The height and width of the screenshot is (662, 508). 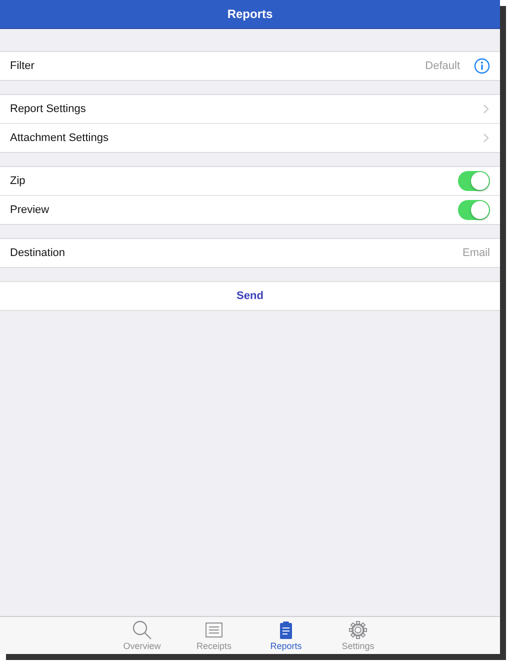 What do you see at coordinates (18, 181) in the screenshot?
I see `row-label: Zip` at bounding box center [18, 181].